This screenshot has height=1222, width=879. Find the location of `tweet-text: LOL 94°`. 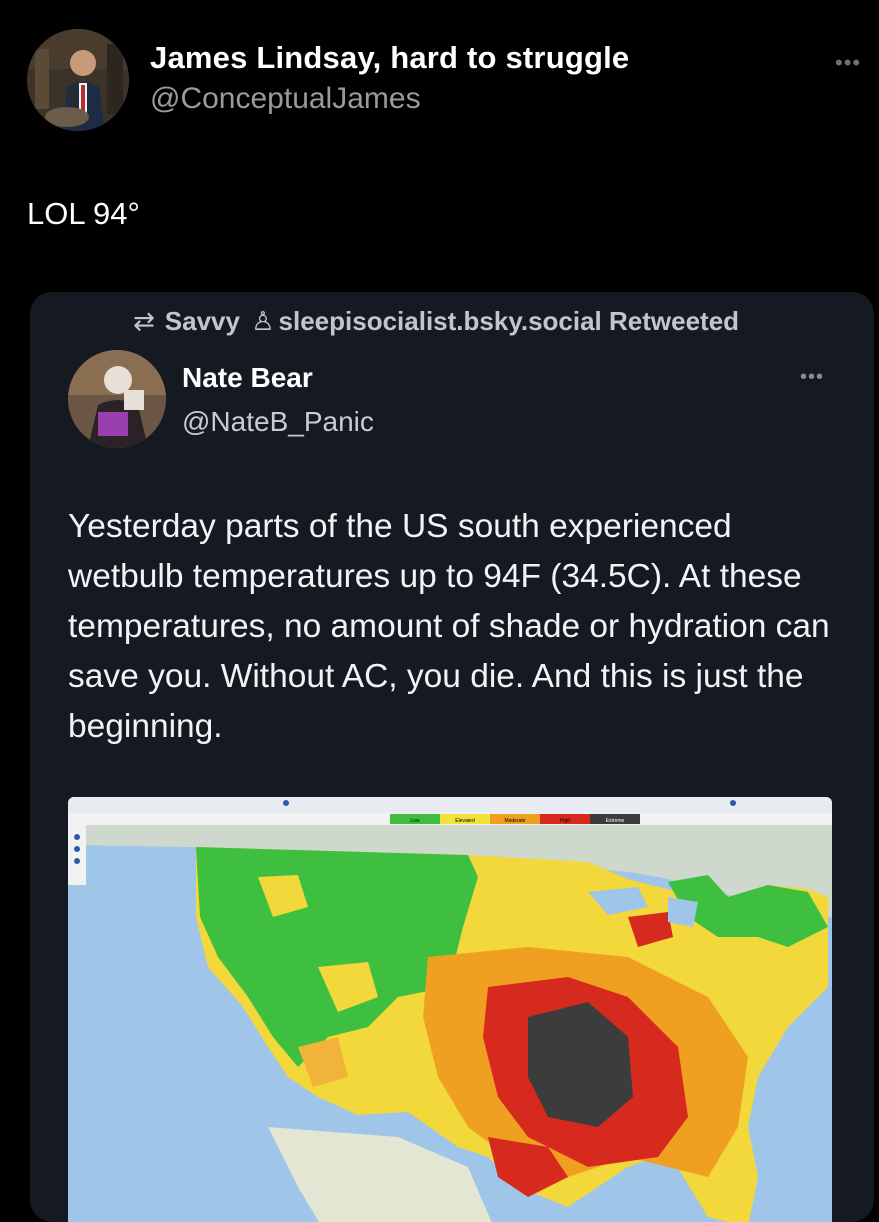

tweet-text: LOL 94° is located at coordinates (83, 213).